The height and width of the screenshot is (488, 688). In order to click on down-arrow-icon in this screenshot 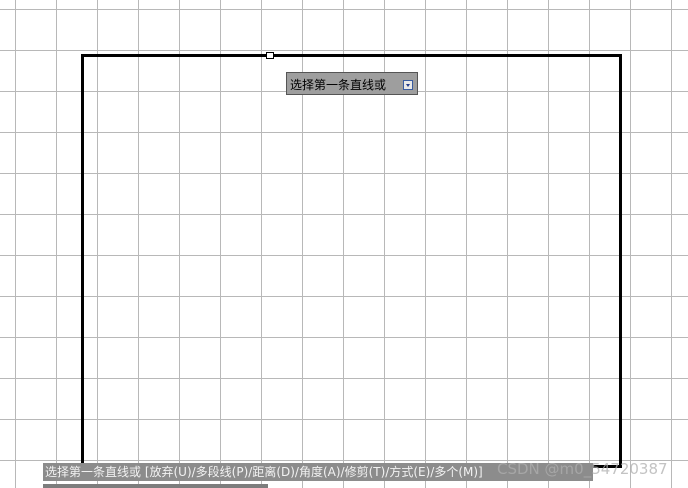, I will do `click(408, 85)`.